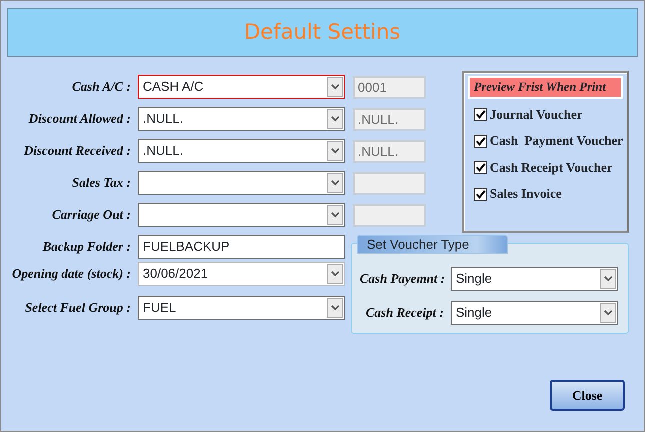 This screenshot has height=432, width=645. I want to click on field-label: Carriage Out :, so click(91, 215).